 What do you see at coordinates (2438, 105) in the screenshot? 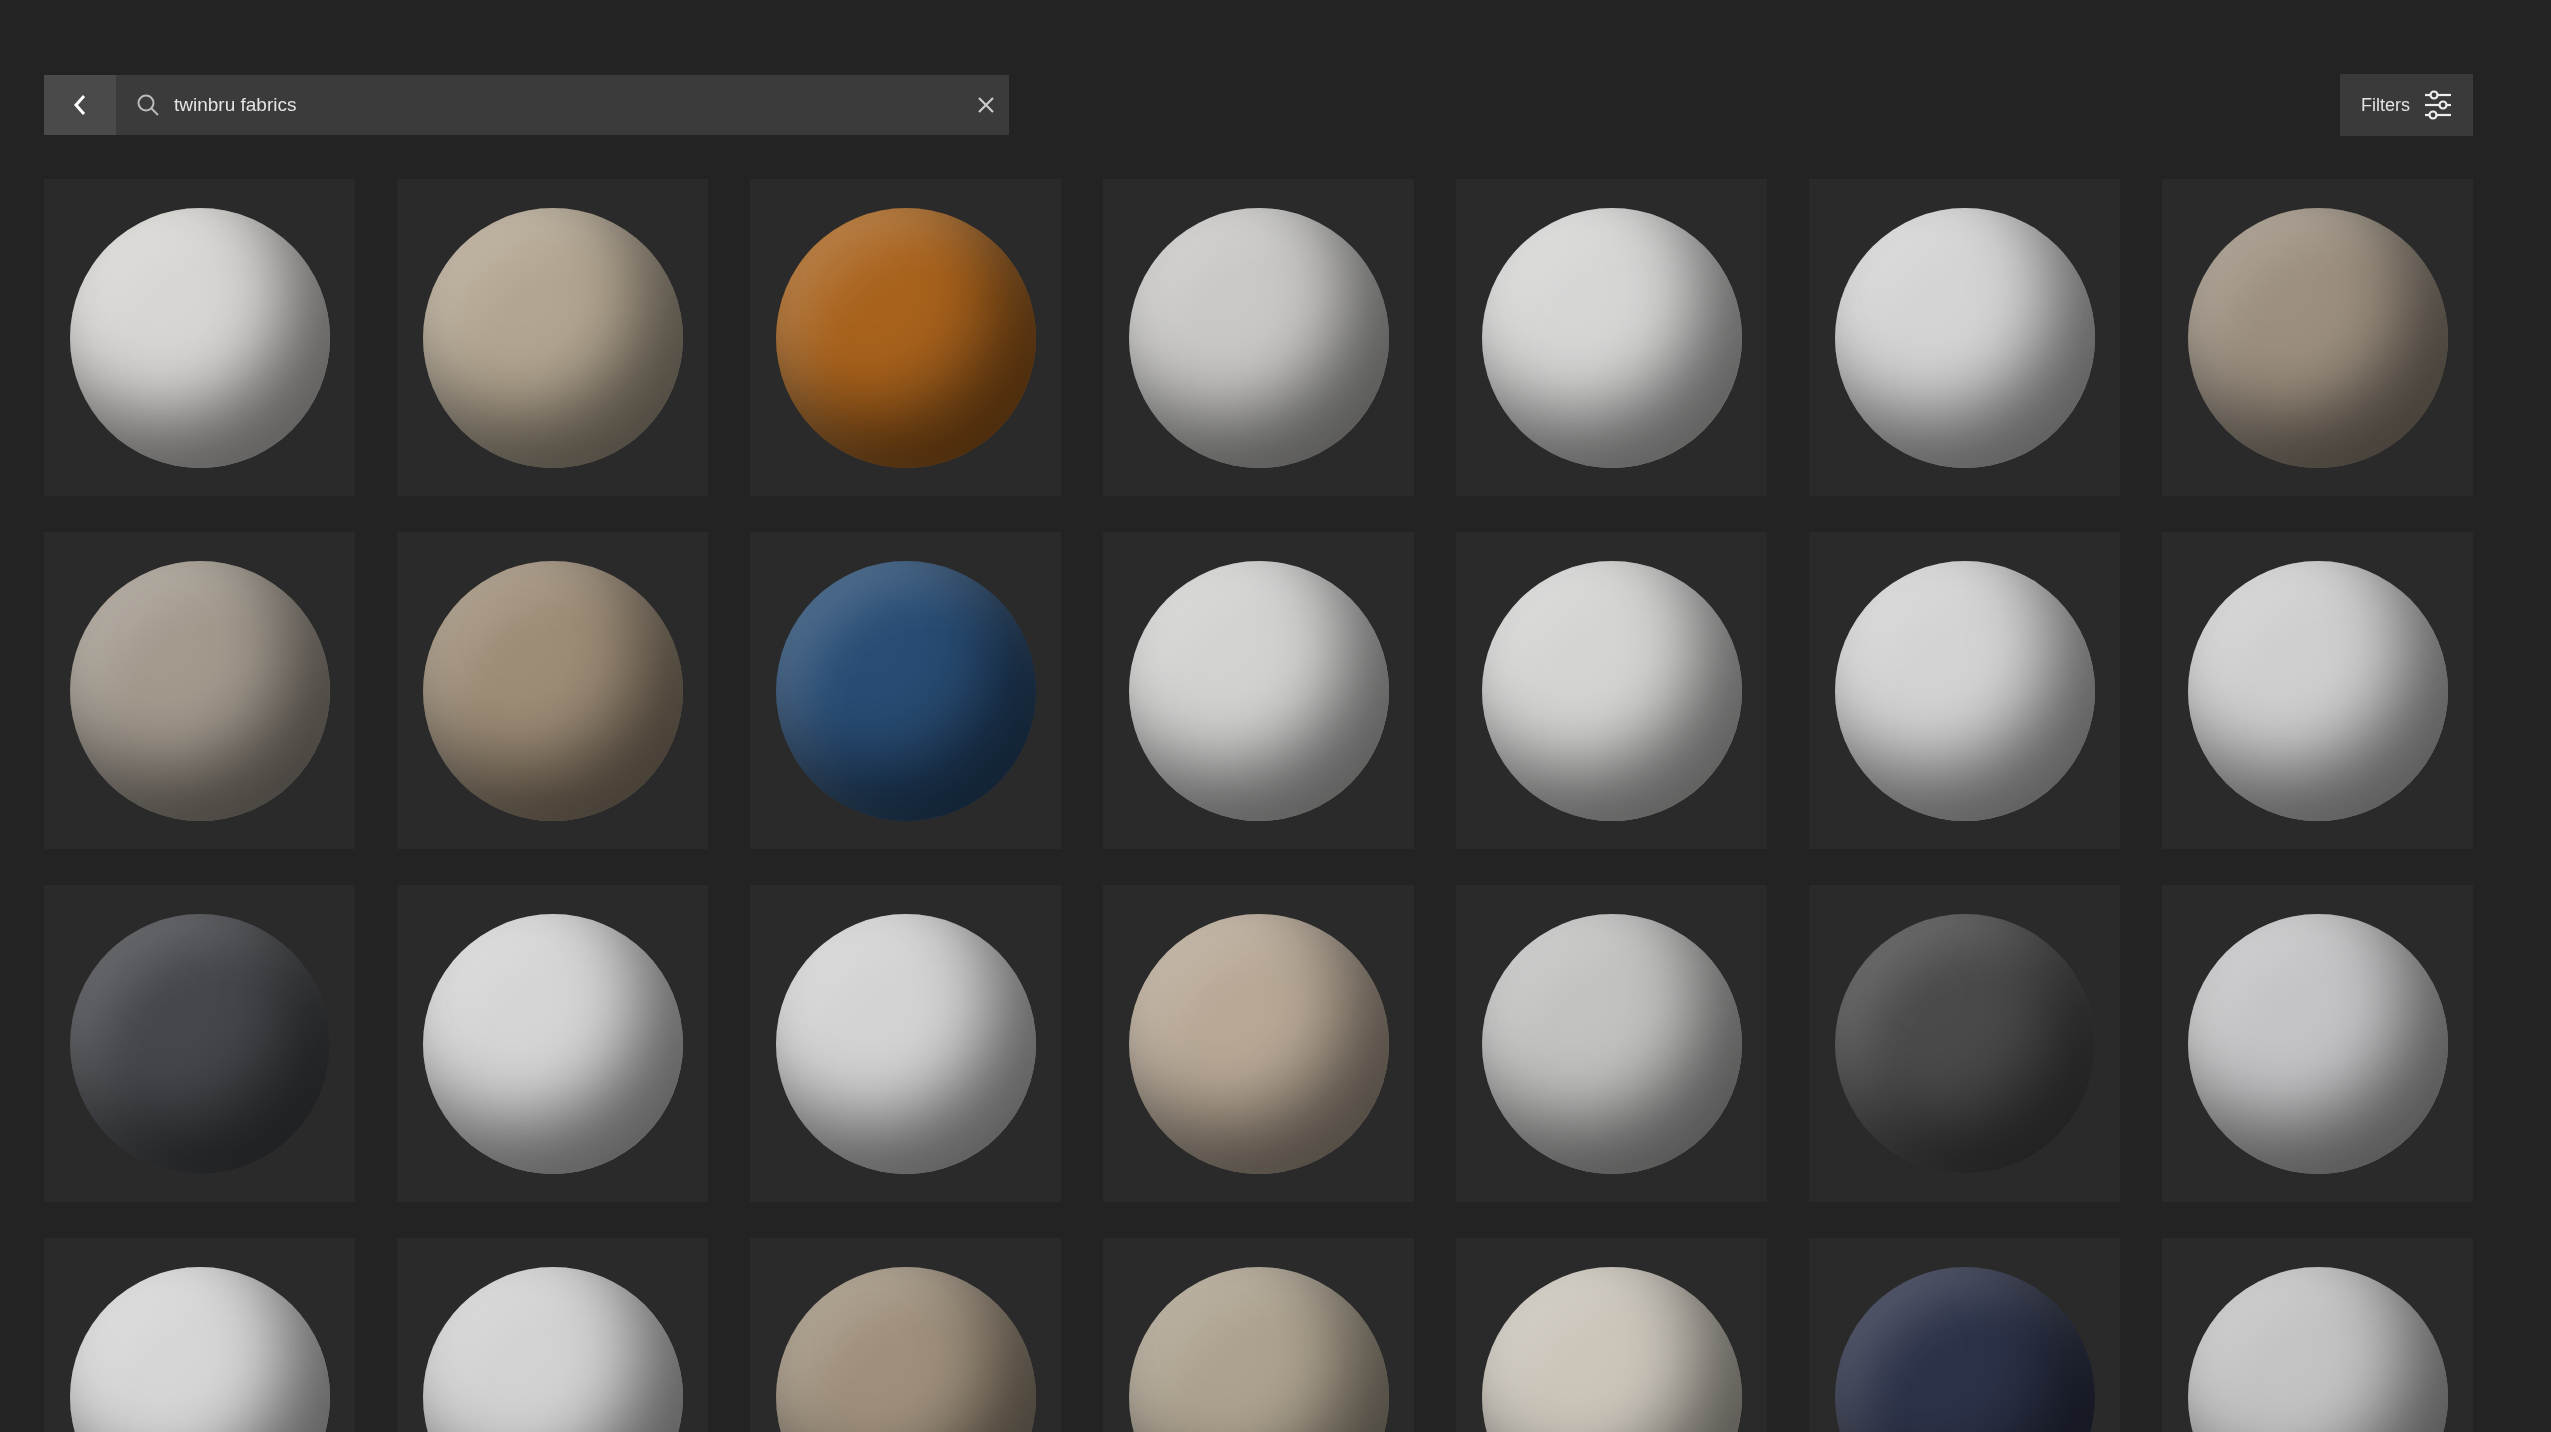
I see `sliders-icon` at bounding box center [2438, 105].